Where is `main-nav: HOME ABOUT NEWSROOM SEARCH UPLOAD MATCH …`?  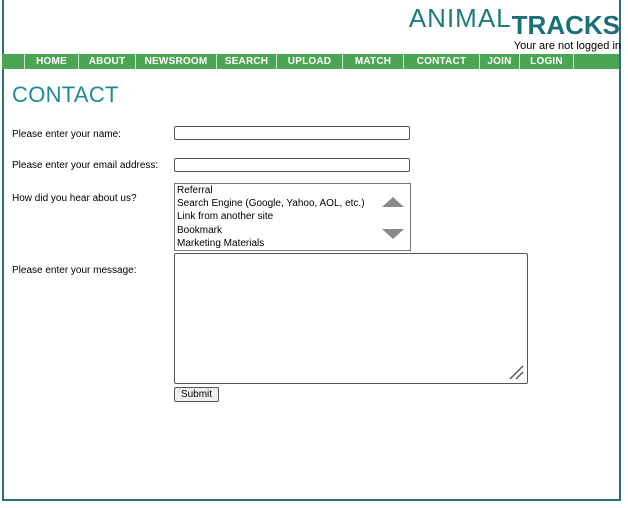 main-nav: HOME ABOUT NEWSROOM SEARCH UPLOAD MATCH … is located at coordinates (310, 61).